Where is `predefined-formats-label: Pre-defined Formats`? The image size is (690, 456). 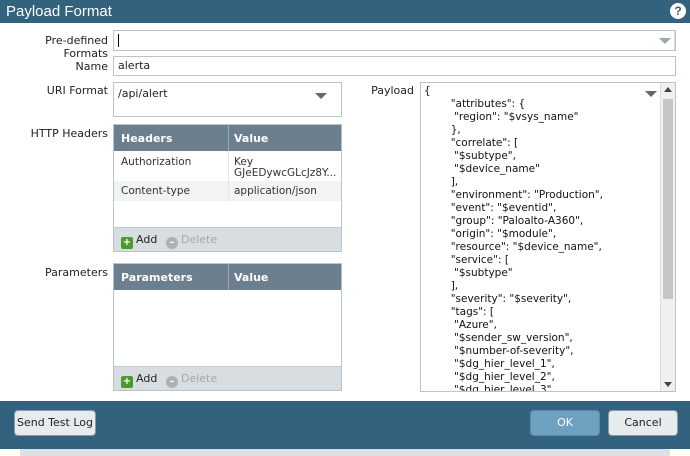
predefined-formats-label: Pre-defined Formats is located at coordinates (76, 47).